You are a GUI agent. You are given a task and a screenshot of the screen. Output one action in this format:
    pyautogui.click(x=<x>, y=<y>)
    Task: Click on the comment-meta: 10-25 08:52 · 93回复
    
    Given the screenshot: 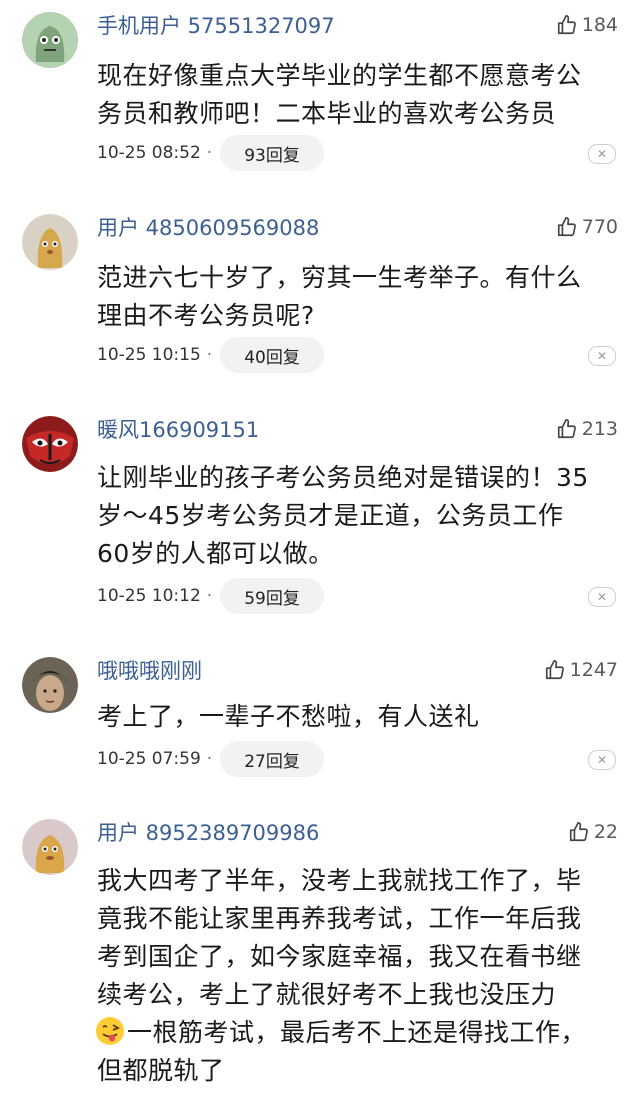 What is the action you would take?
    pyautogui.click(x=210, y=153)
    